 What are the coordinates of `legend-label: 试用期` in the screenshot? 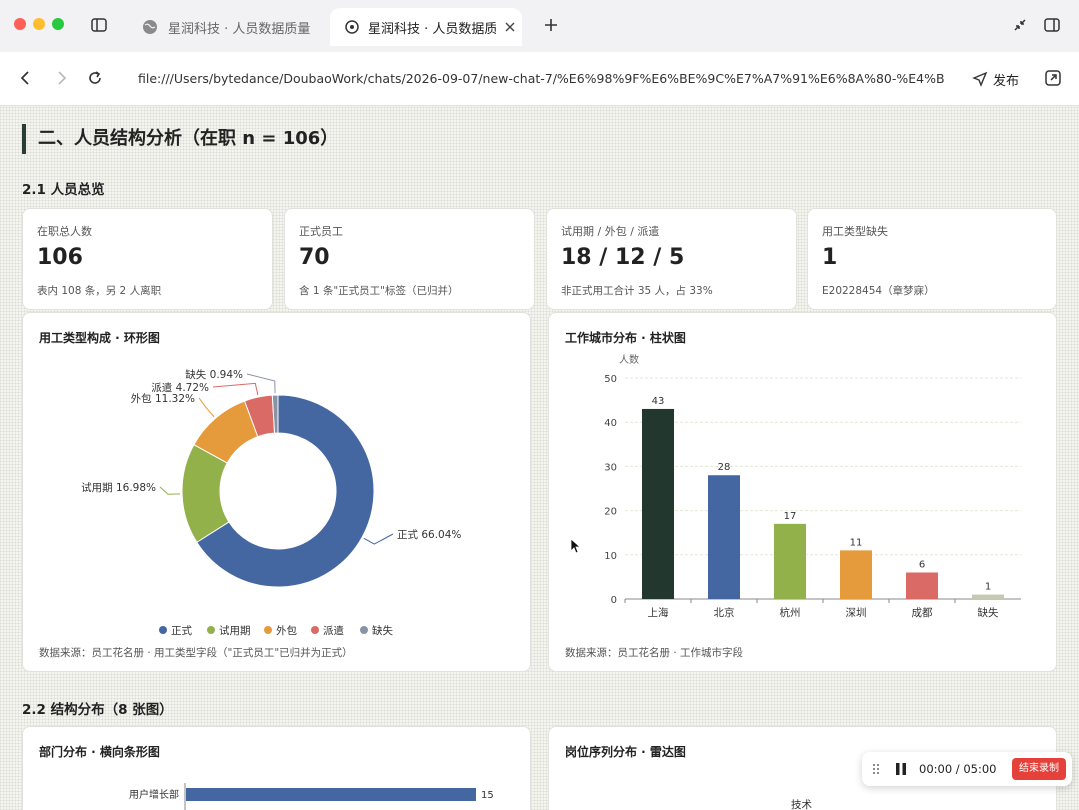 It's located at (235, 631).